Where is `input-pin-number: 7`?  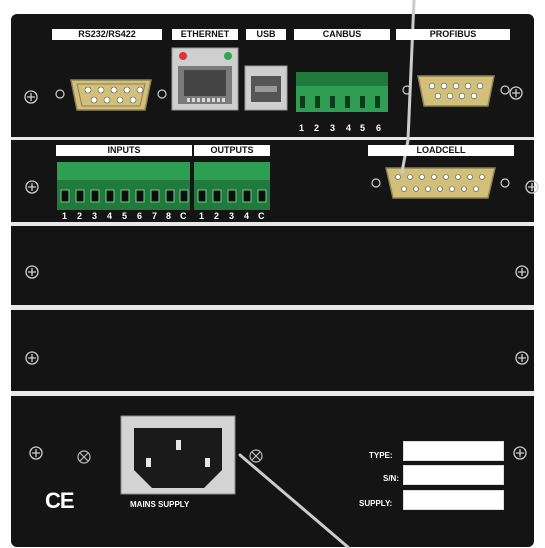 input-pin-number: 7 is located at coordinates (155, 216).